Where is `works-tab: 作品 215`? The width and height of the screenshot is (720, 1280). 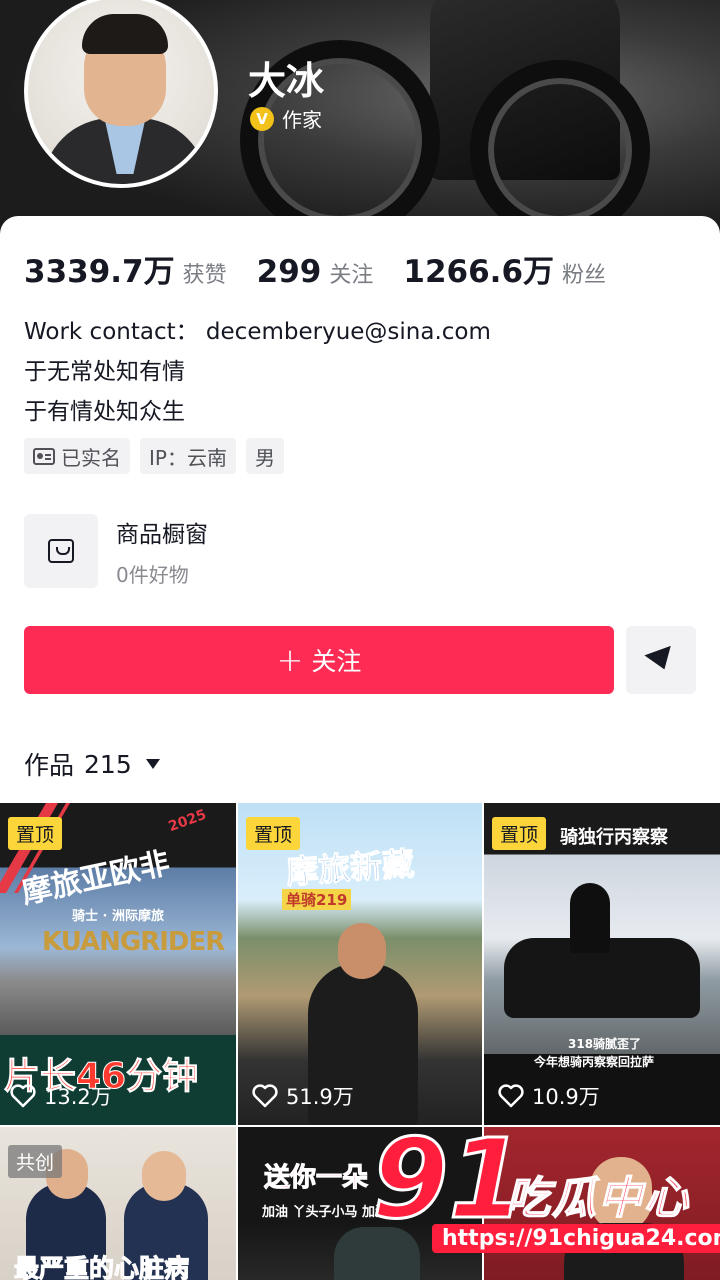 works-tab: 作品 215 is located at coordinates (92, 764).